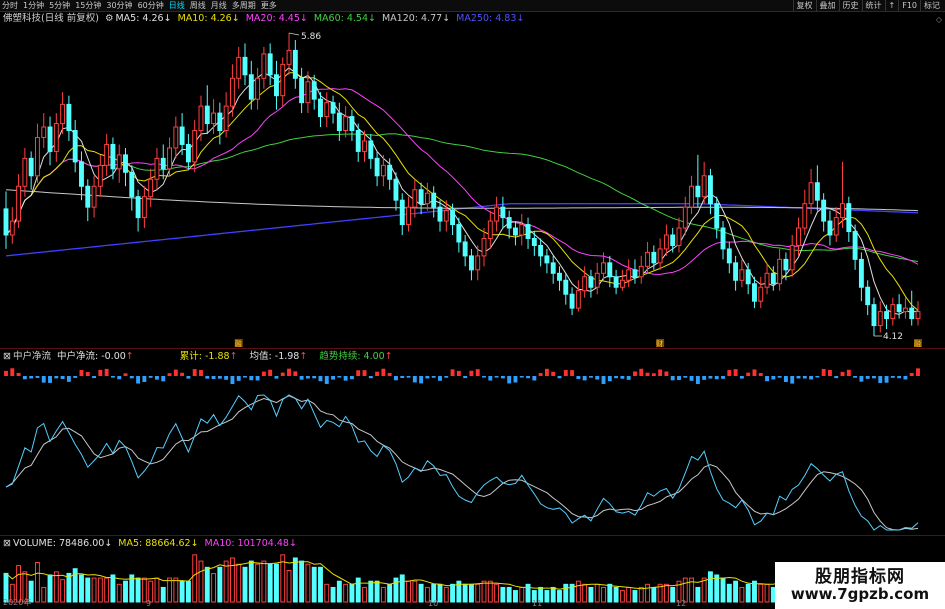  I want to click on high-price-label: 5.86, so click(311, 37).